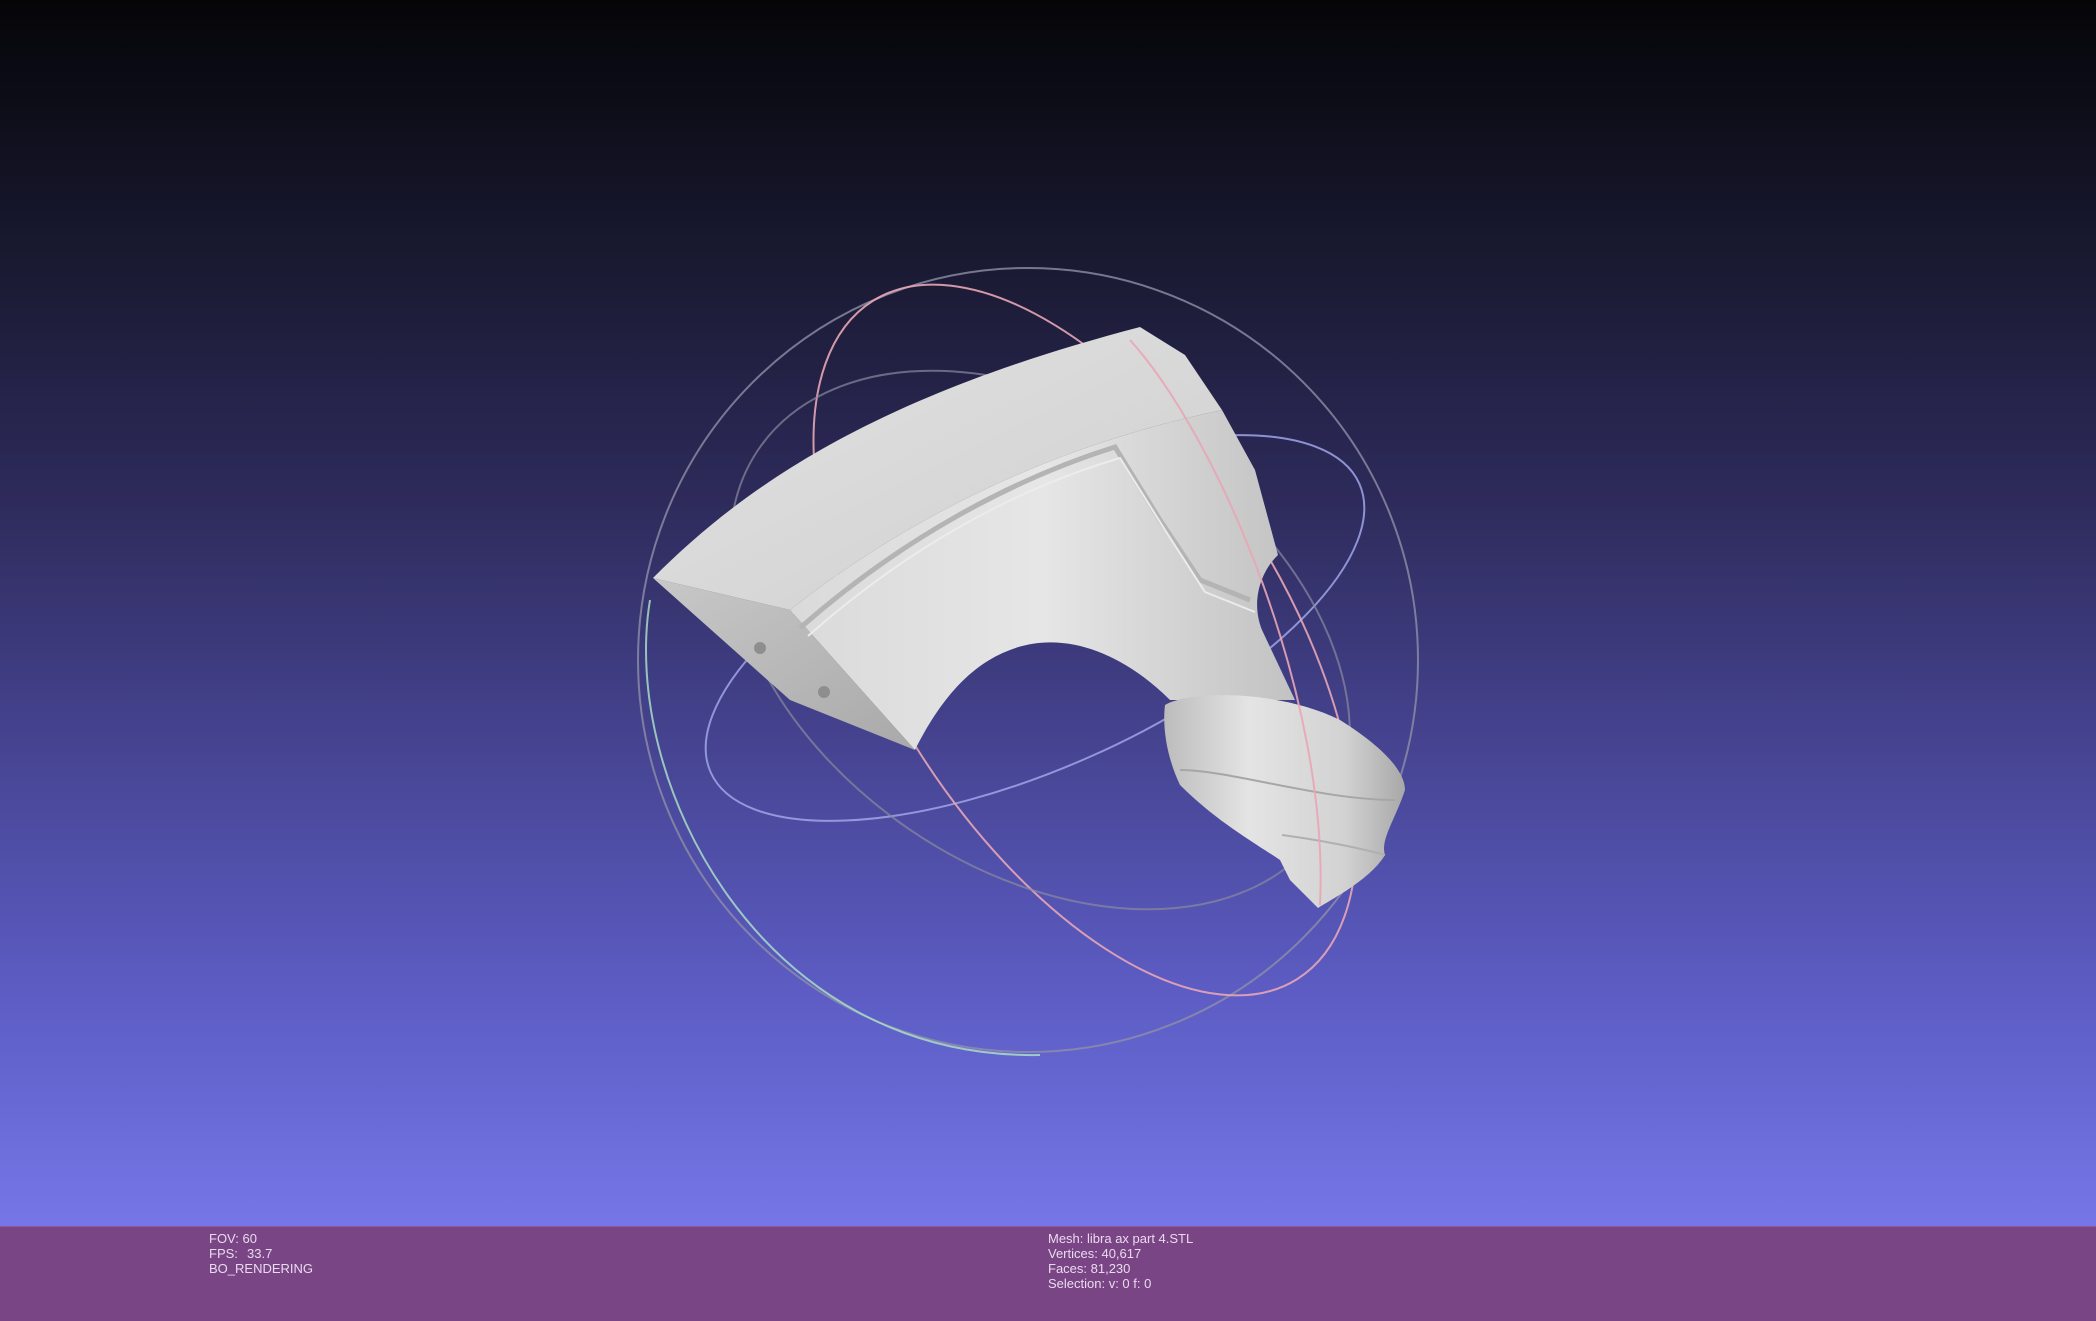 Image resolution: width=2096 pixels, height=1321 pixels. Describe the element at coordinates (1100, 1283) in the screenshot. I see `selection-info: Selection: v: 0 f: 0` at that location.